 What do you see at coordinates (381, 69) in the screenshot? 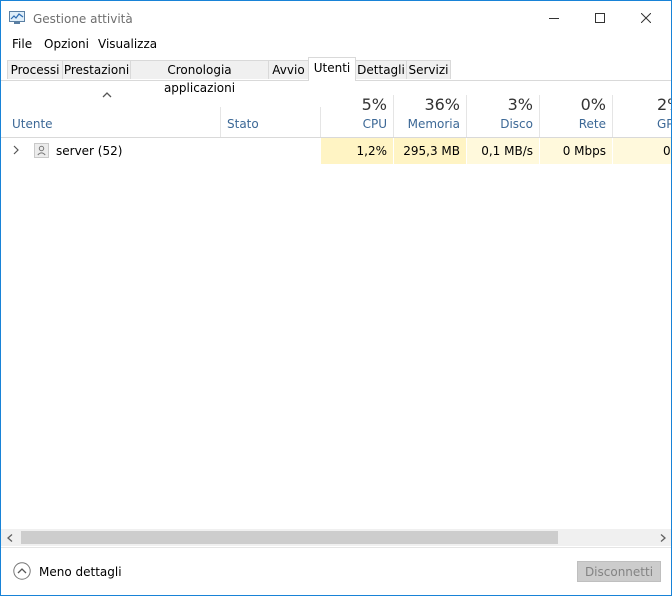
I see `tab-details: Dettagli` at bounding box center [381, 69].